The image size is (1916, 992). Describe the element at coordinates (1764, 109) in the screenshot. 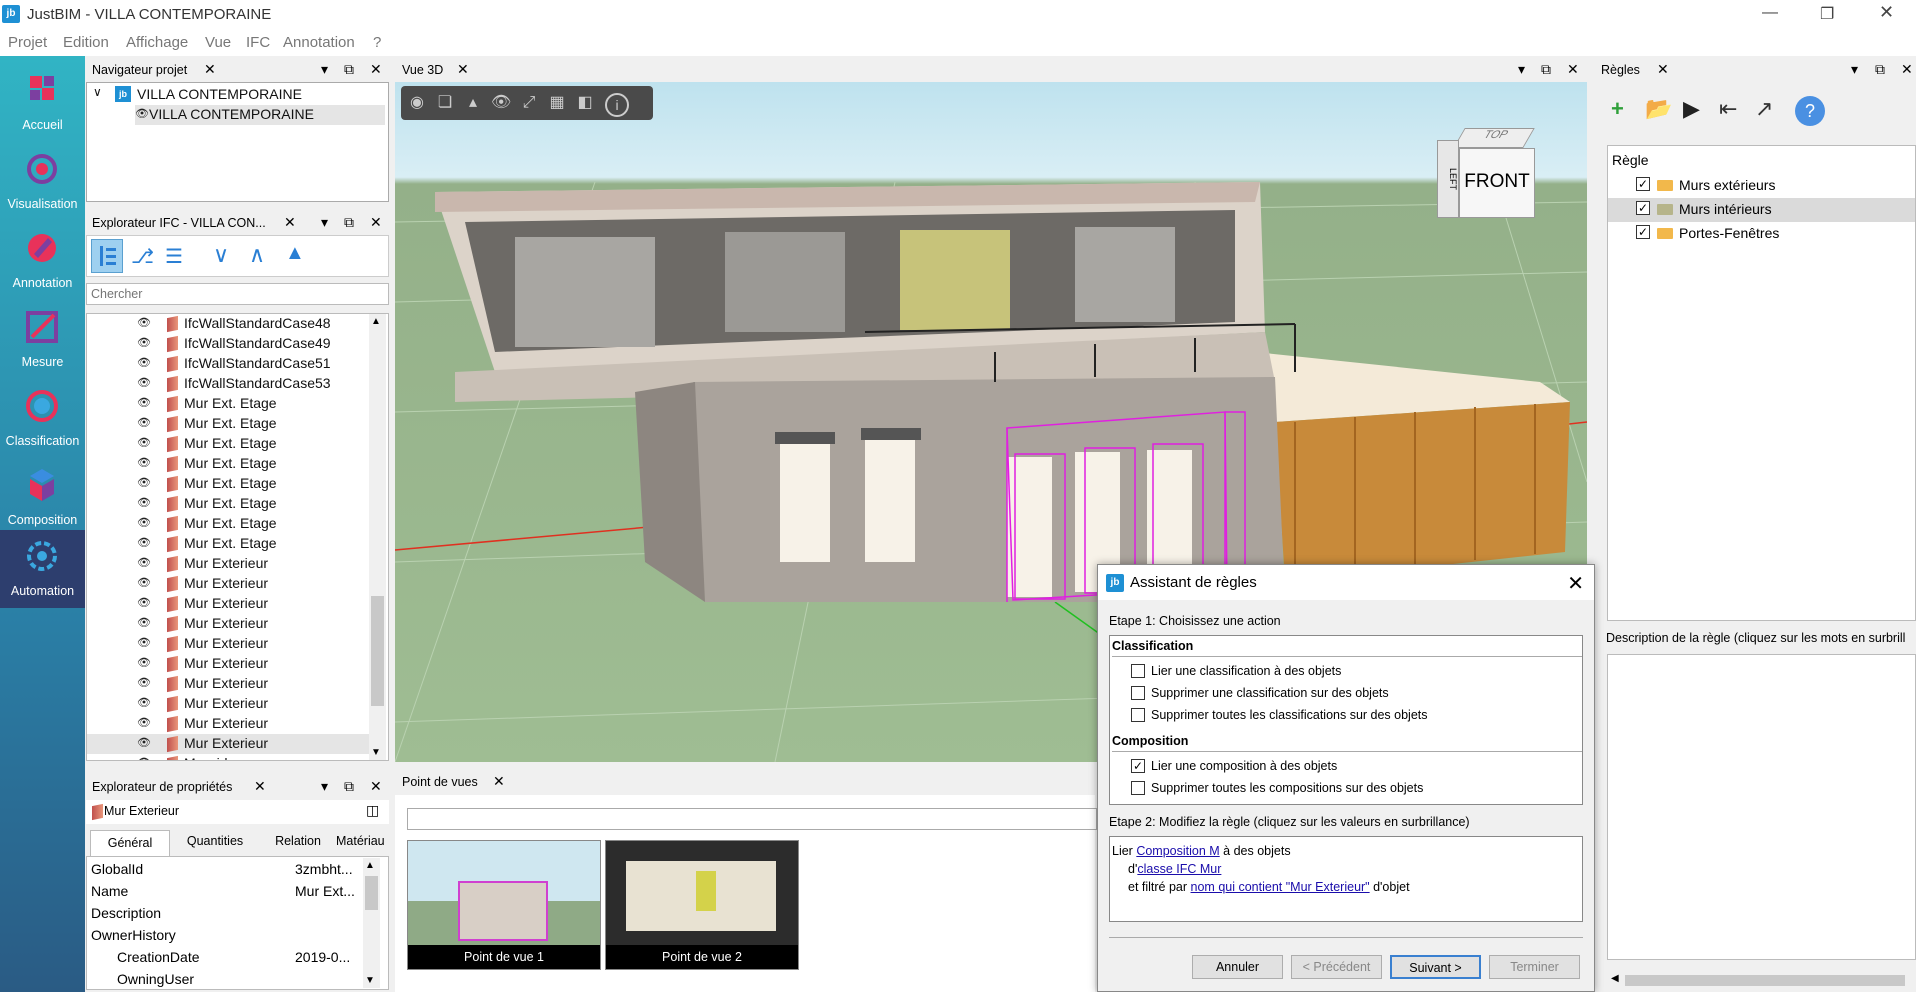

I see `export-icon: ↗` at that location.